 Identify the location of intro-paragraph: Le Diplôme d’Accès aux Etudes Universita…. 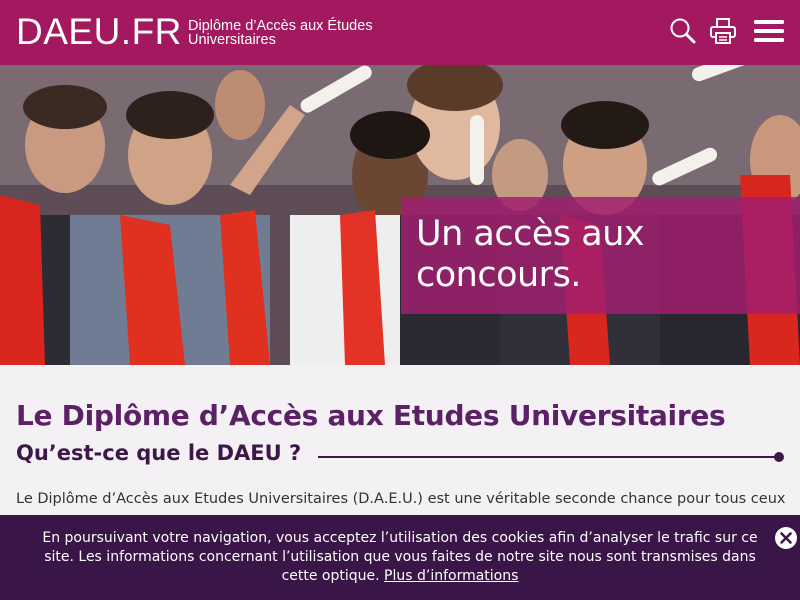
(401, 499).